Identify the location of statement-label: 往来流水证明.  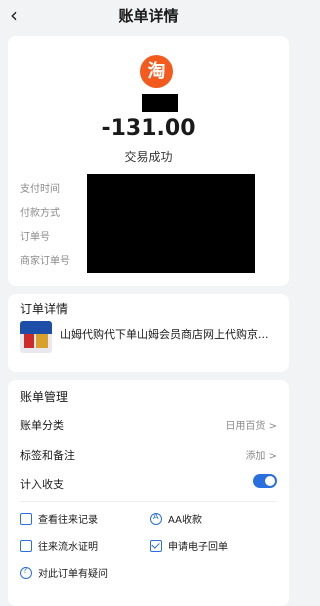
(68, 547).